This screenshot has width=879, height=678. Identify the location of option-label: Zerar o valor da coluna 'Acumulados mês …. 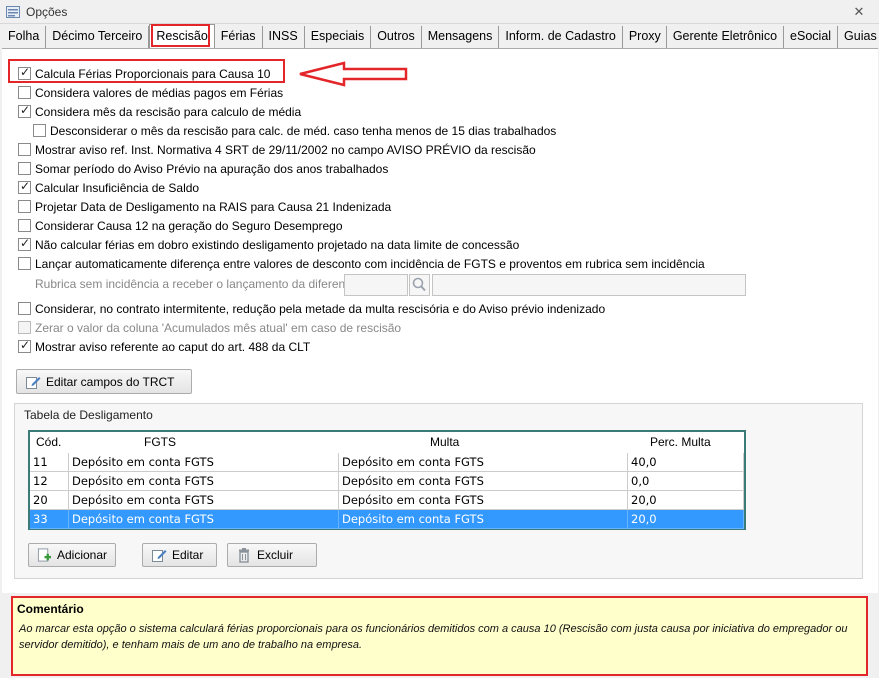
(218, 327).